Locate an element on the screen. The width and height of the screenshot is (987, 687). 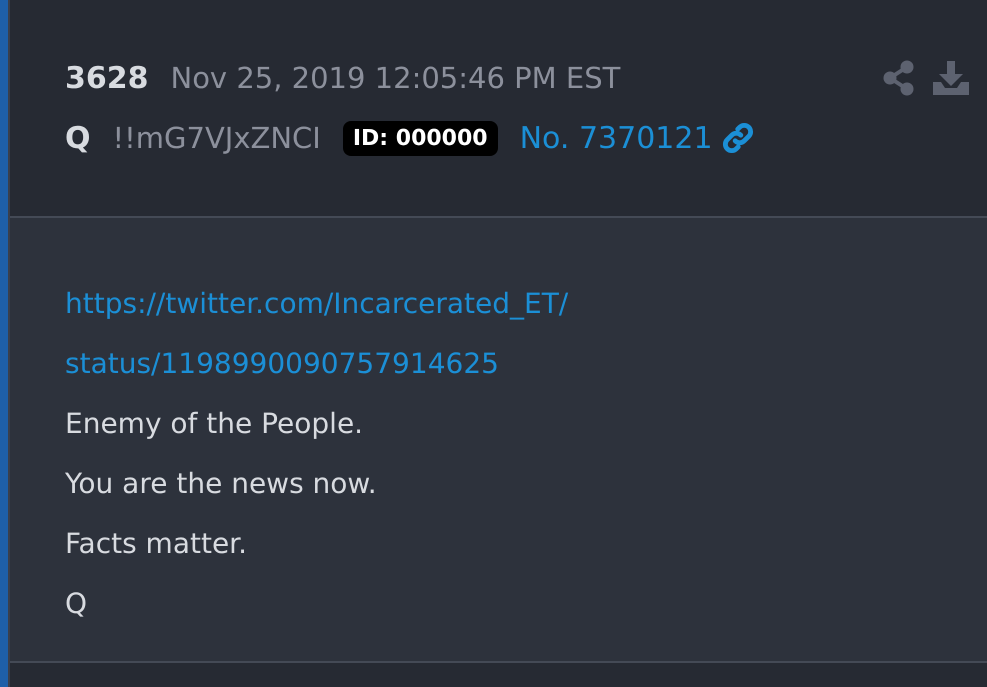
download-icon is located at coordinates (951, 78).